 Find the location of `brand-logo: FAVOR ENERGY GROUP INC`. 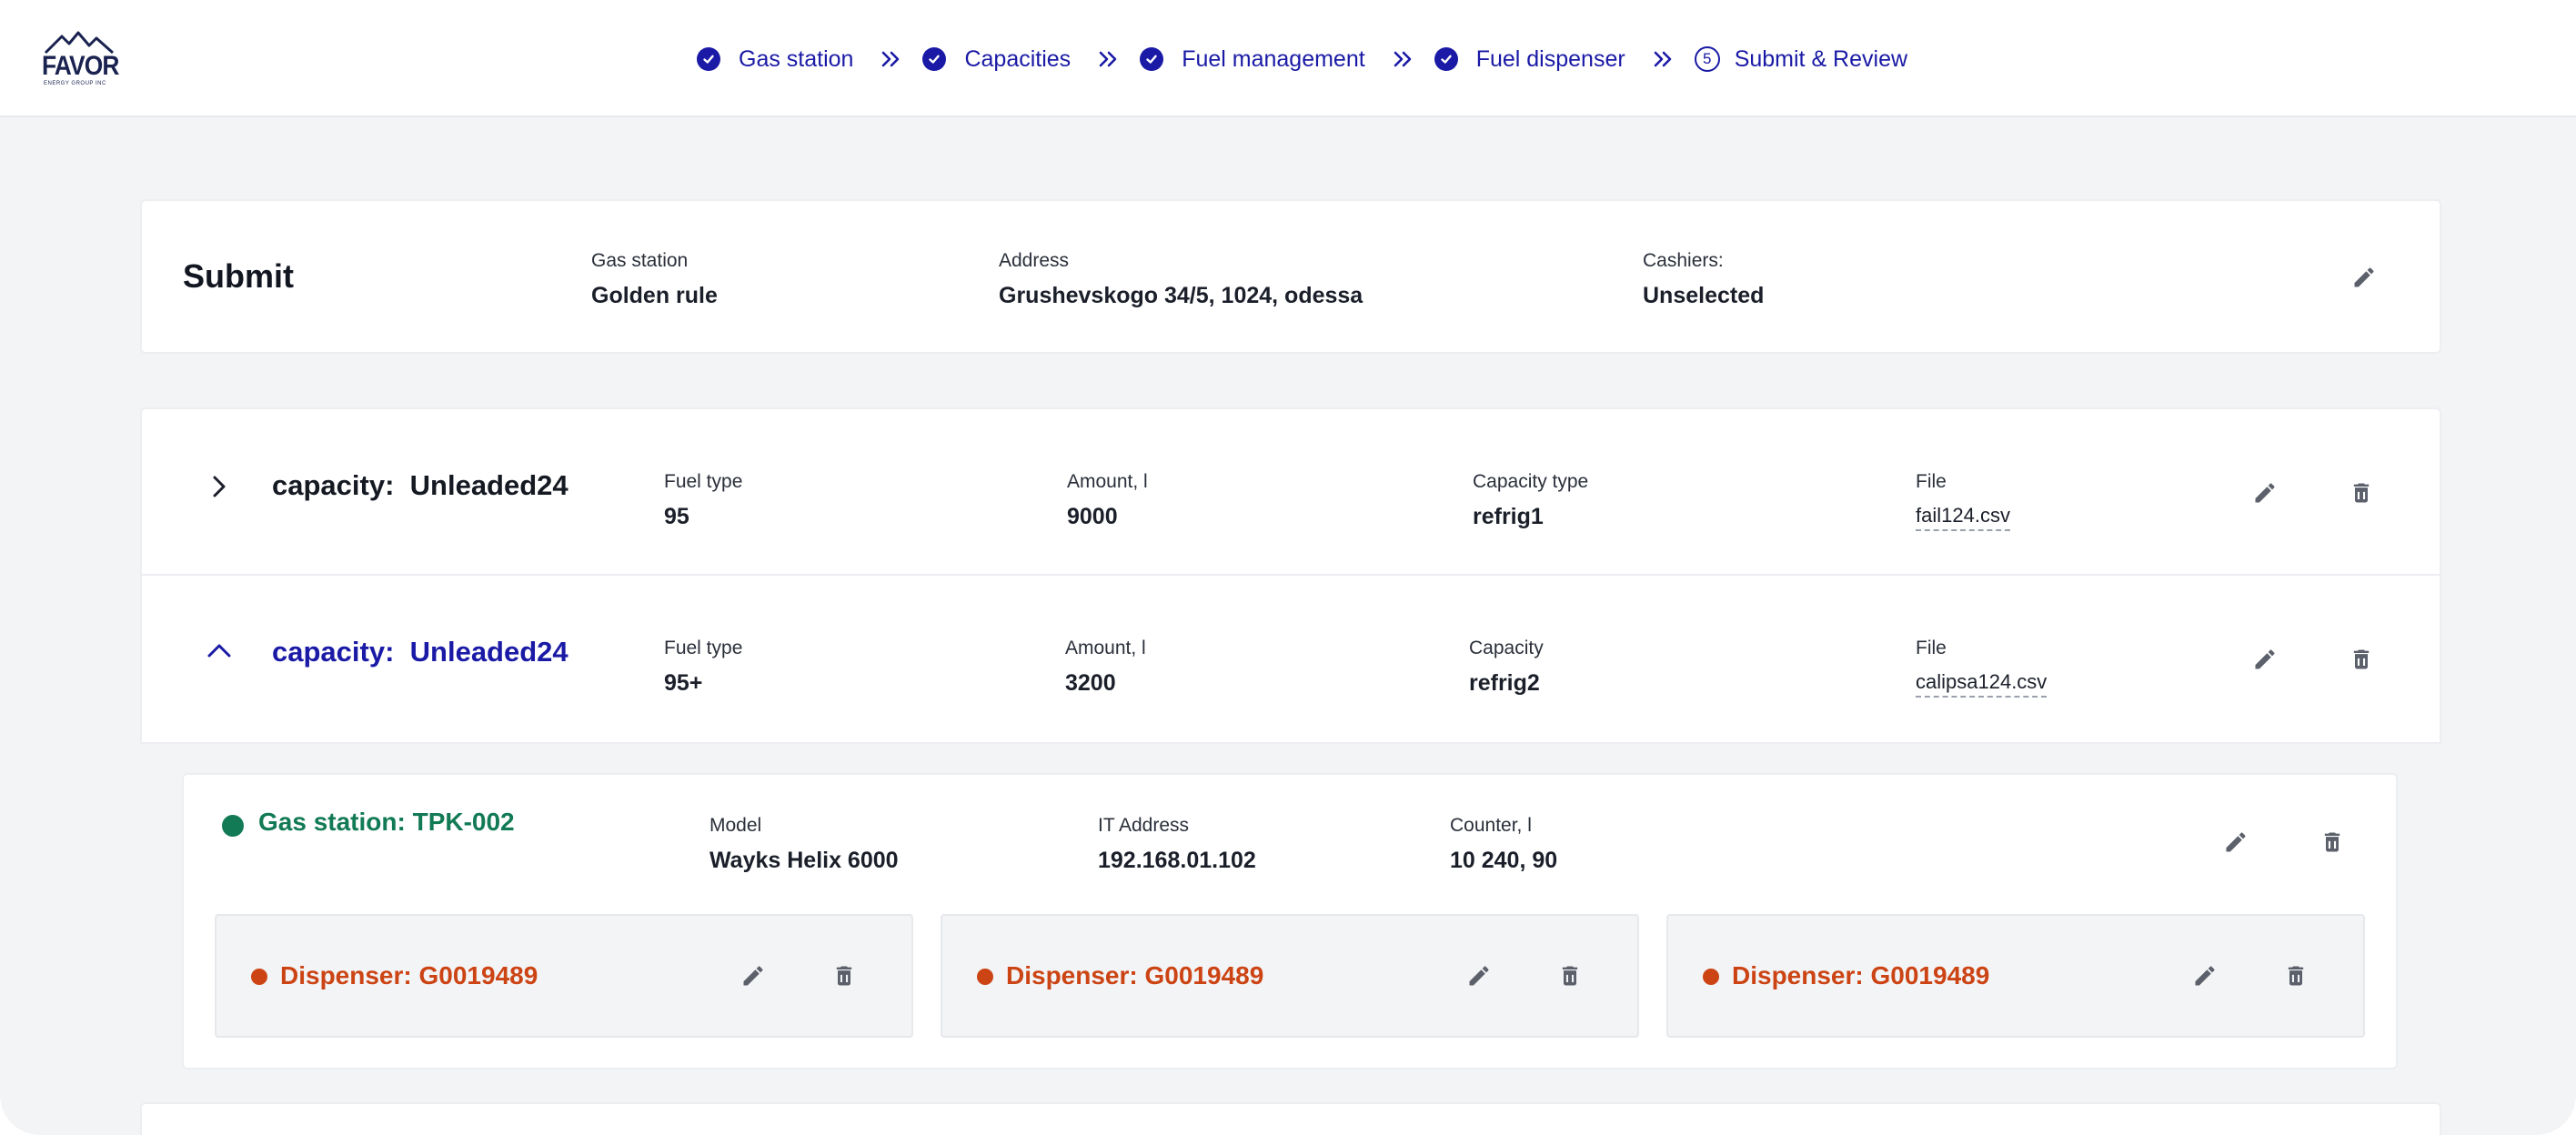

brand-logo: FAVOR ENERGY GROUP INC is located at coordinates (80, 58).